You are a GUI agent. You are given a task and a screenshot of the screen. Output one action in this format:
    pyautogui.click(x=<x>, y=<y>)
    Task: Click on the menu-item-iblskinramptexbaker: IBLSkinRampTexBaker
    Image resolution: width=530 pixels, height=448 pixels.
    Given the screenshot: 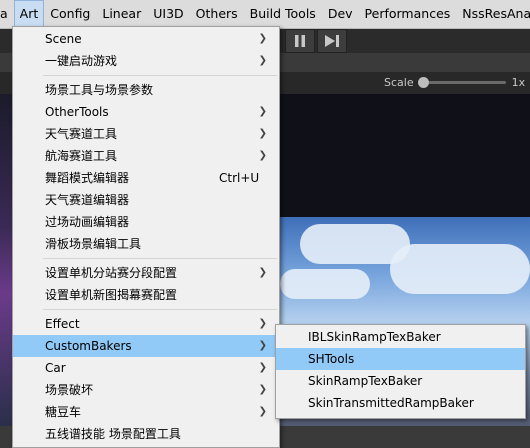 What is the action you would take?
    pyautogui.click(x=400, y=337)
    